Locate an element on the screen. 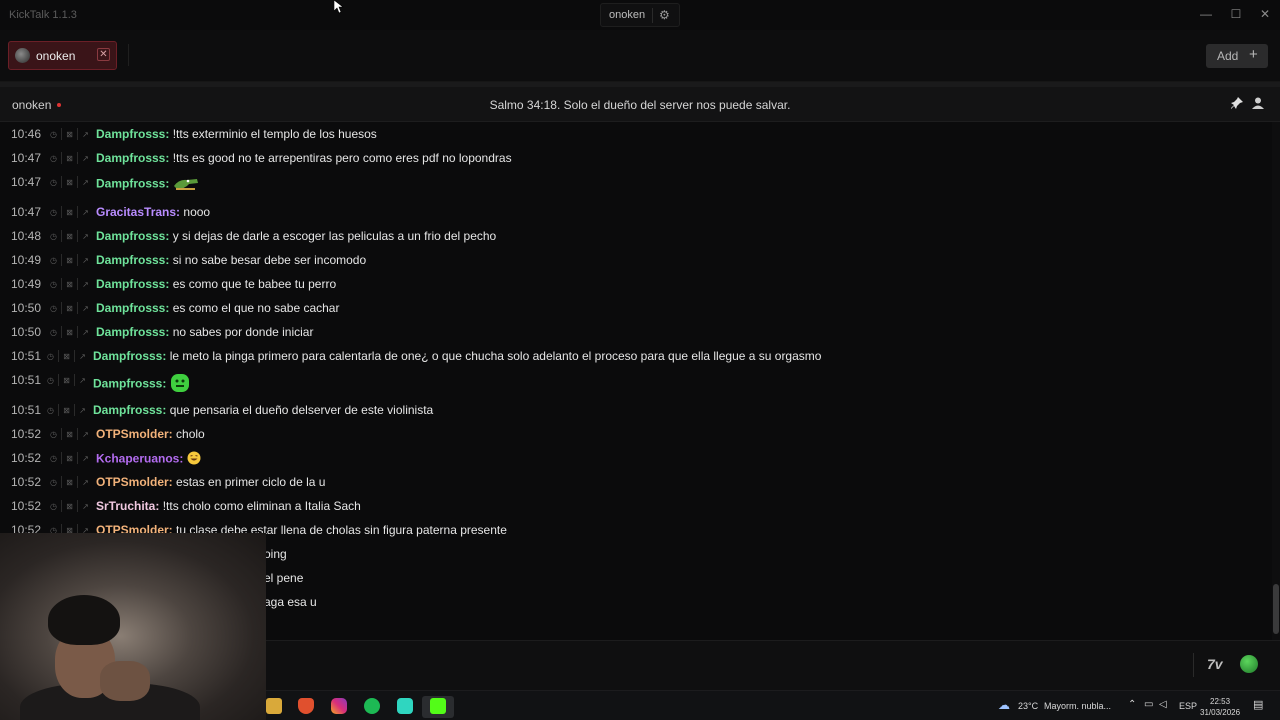  channel-switcher: onoken ⚙ is located at coordinates (640, 15).